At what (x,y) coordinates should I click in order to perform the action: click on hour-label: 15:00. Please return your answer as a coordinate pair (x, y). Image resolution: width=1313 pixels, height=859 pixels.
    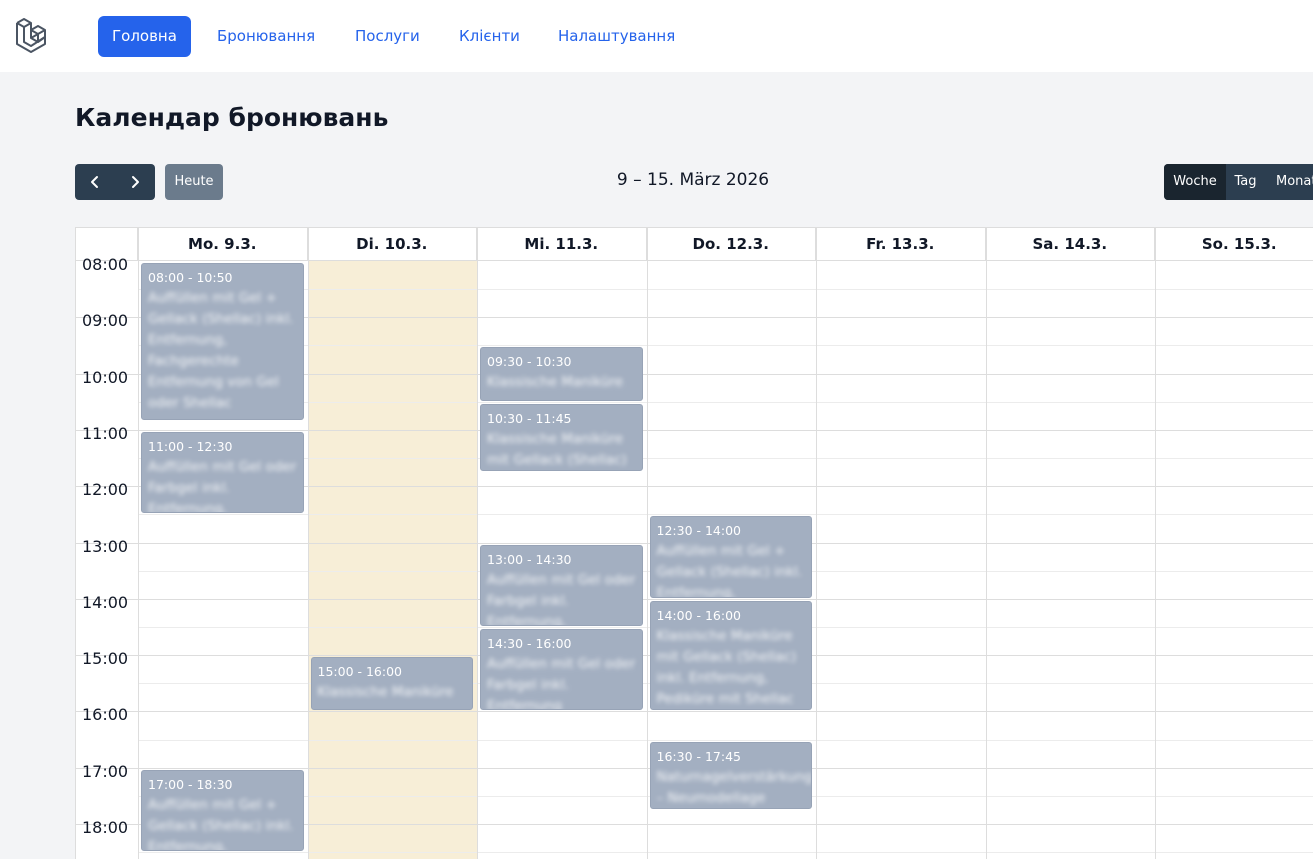
    Looking at the image, I should click on (105, 659).